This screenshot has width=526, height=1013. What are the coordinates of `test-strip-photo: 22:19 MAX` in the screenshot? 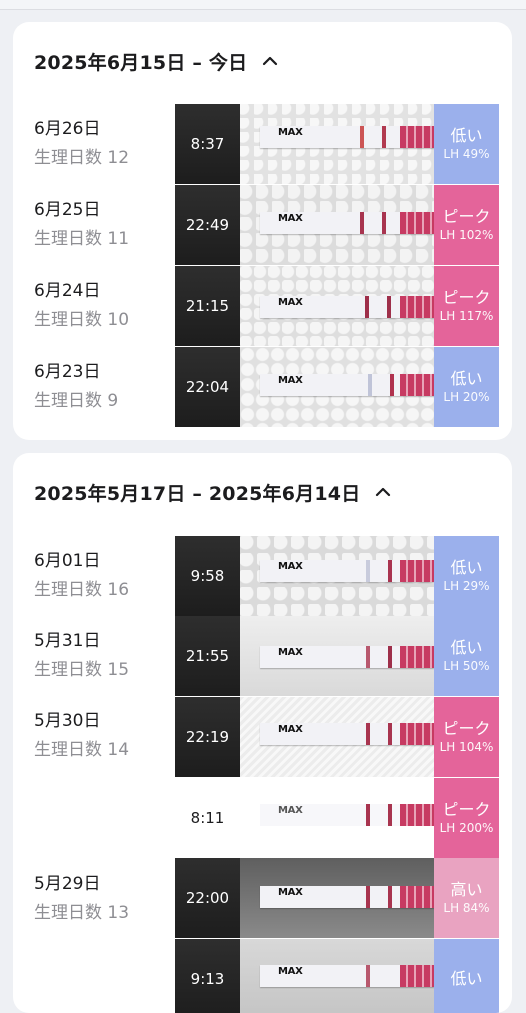 It's located at (304, 737).